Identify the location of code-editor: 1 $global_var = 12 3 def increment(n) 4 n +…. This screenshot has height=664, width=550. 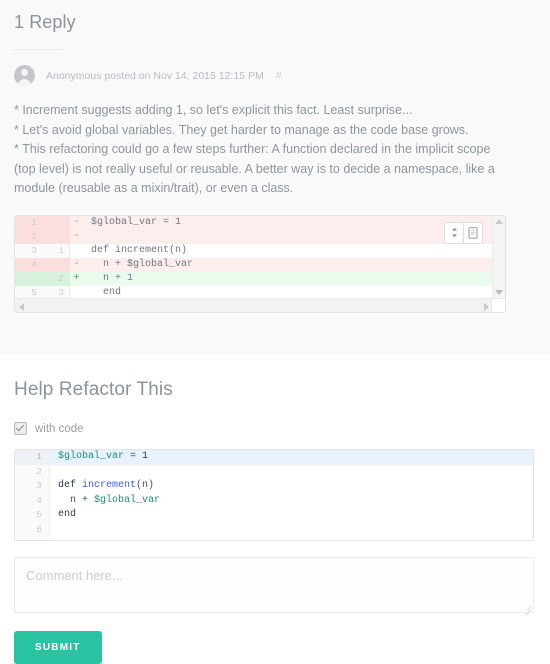
(274, 495).